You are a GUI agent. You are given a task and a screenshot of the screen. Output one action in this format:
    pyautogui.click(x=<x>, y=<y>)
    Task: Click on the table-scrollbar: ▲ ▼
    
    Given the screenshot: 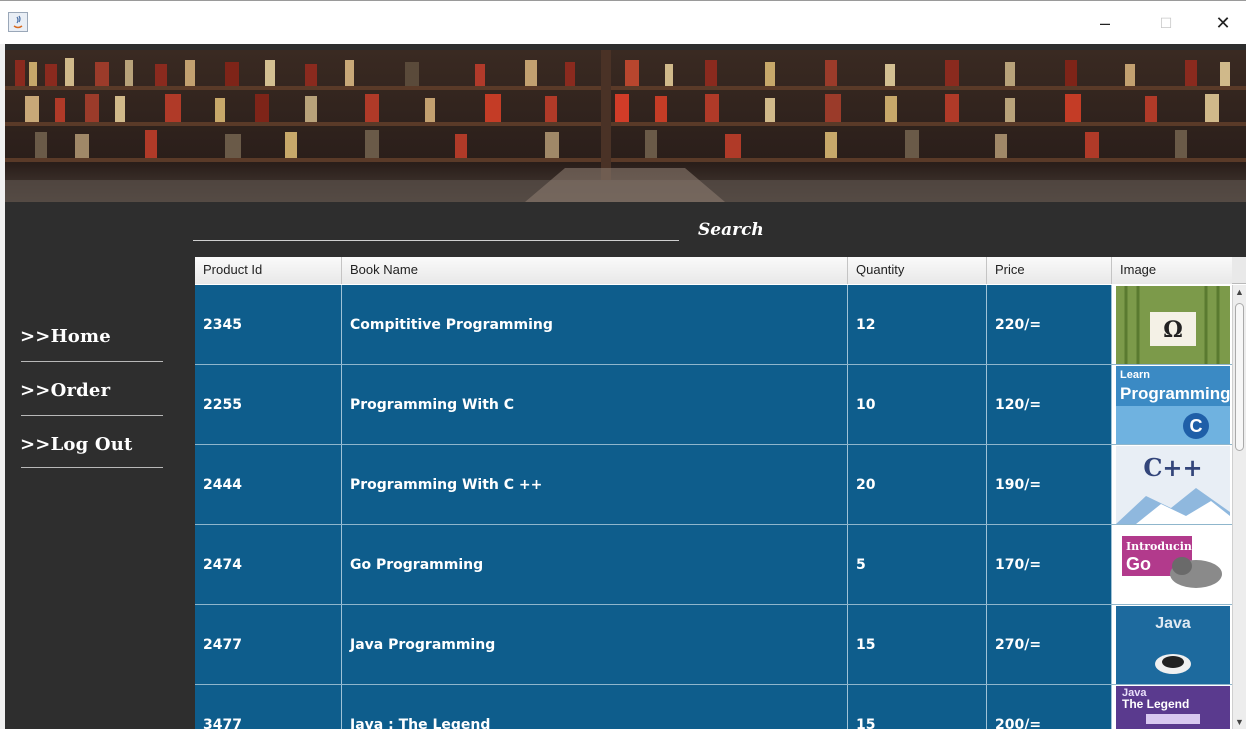 What is the action you would take?
    pyautogui.click(x=1239, y=507)
    